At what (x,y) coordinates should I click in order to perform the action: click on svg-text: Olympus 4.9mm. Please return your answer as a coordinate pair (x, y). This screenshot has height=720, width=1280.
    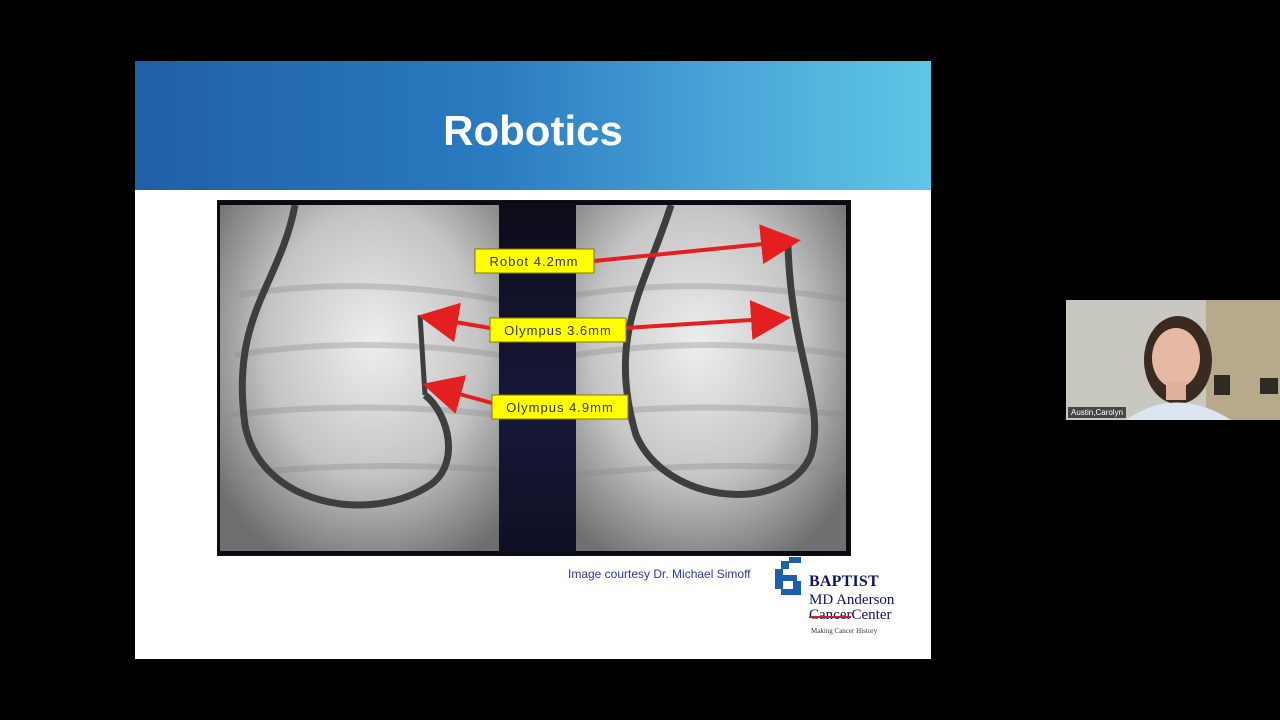
    Looking at the image, I should click on (560, 407).